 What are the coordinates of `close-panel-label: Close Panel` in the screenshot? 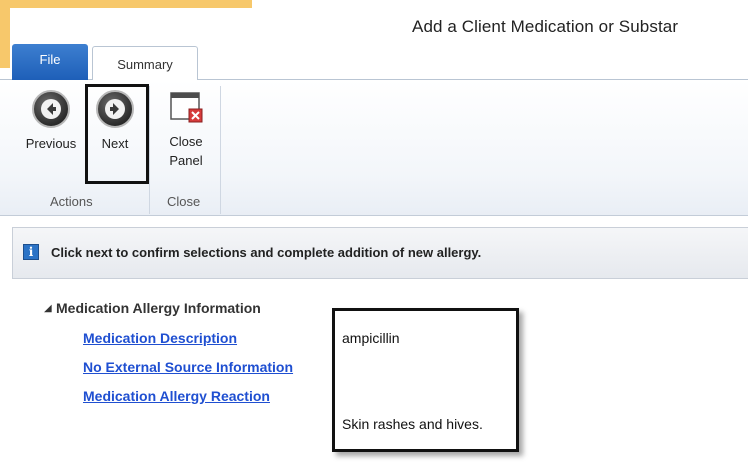 It's located at (186, 151).